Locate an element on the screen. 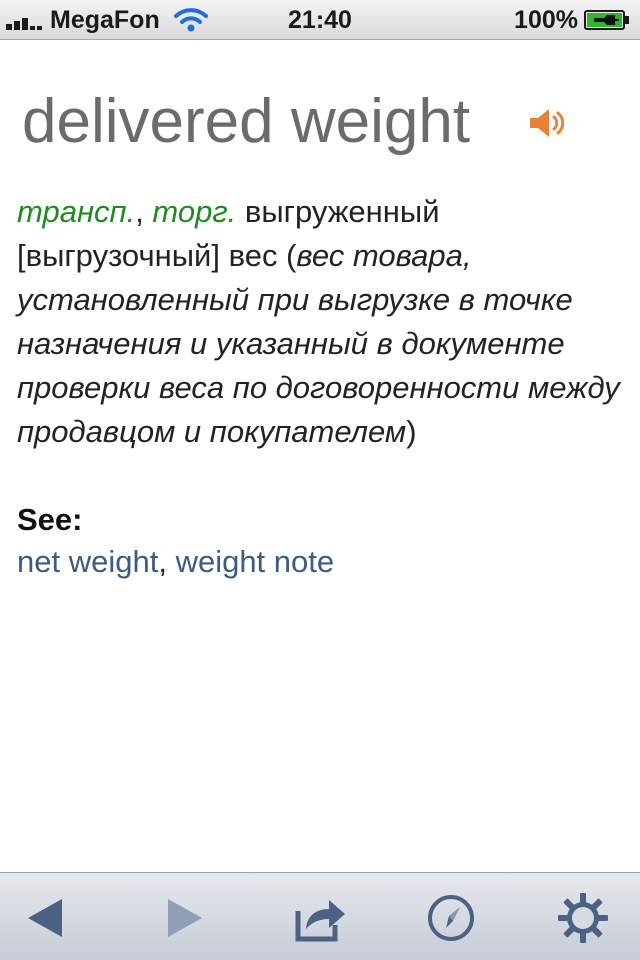 The image size is (640, 960). compass-button is located at coordinates (451, 918).